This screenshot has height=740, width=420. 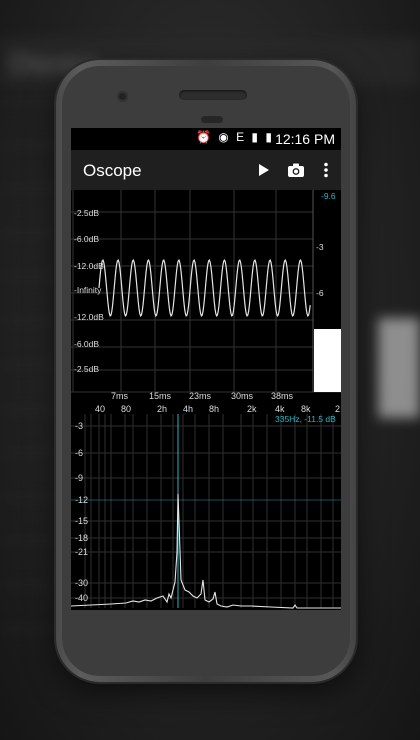 I want to click on app-title: Oscope, so click(x=112, y=170).